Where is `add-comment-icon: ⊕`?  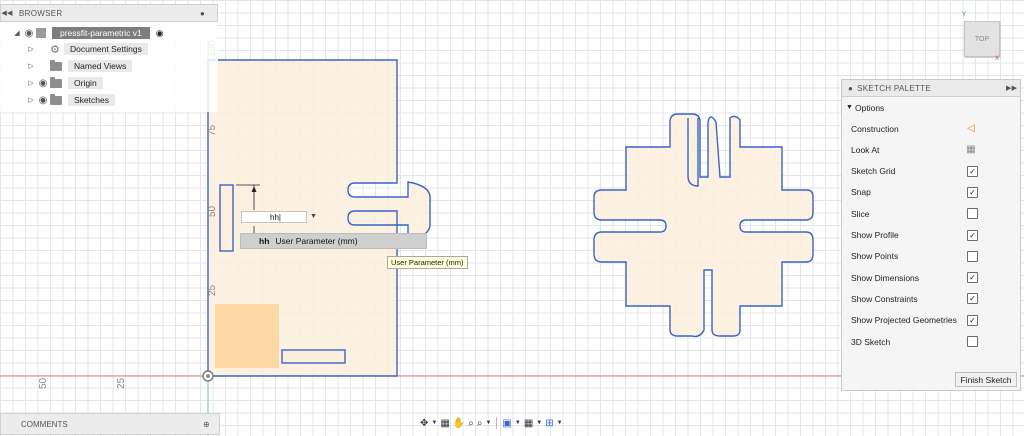 add-comment-icon: ⊕ is located at coordinates (206, 424).